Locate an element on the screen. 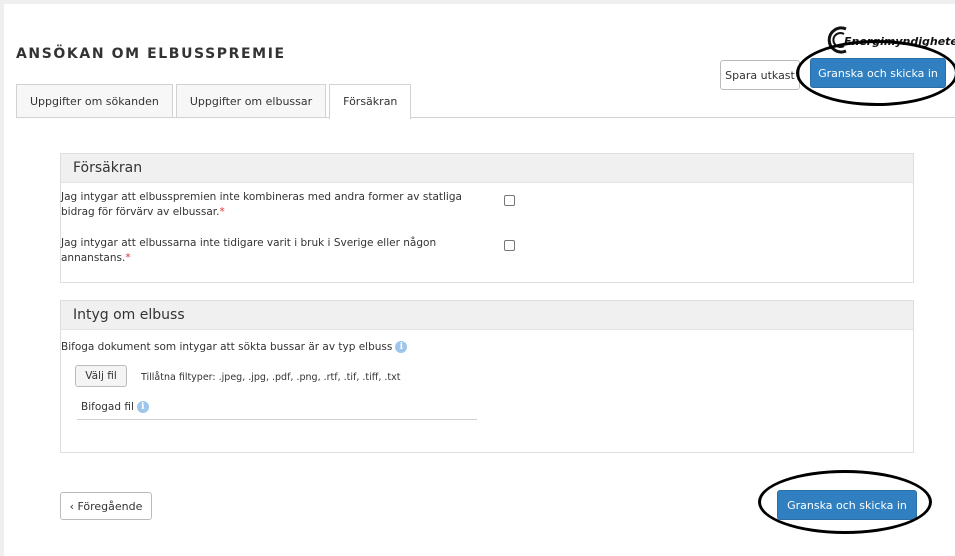 Image resolution: width=955 pixels, height=556 pixels. attached-file-label: Bifogad fil i is located at coordinates (115, 407).